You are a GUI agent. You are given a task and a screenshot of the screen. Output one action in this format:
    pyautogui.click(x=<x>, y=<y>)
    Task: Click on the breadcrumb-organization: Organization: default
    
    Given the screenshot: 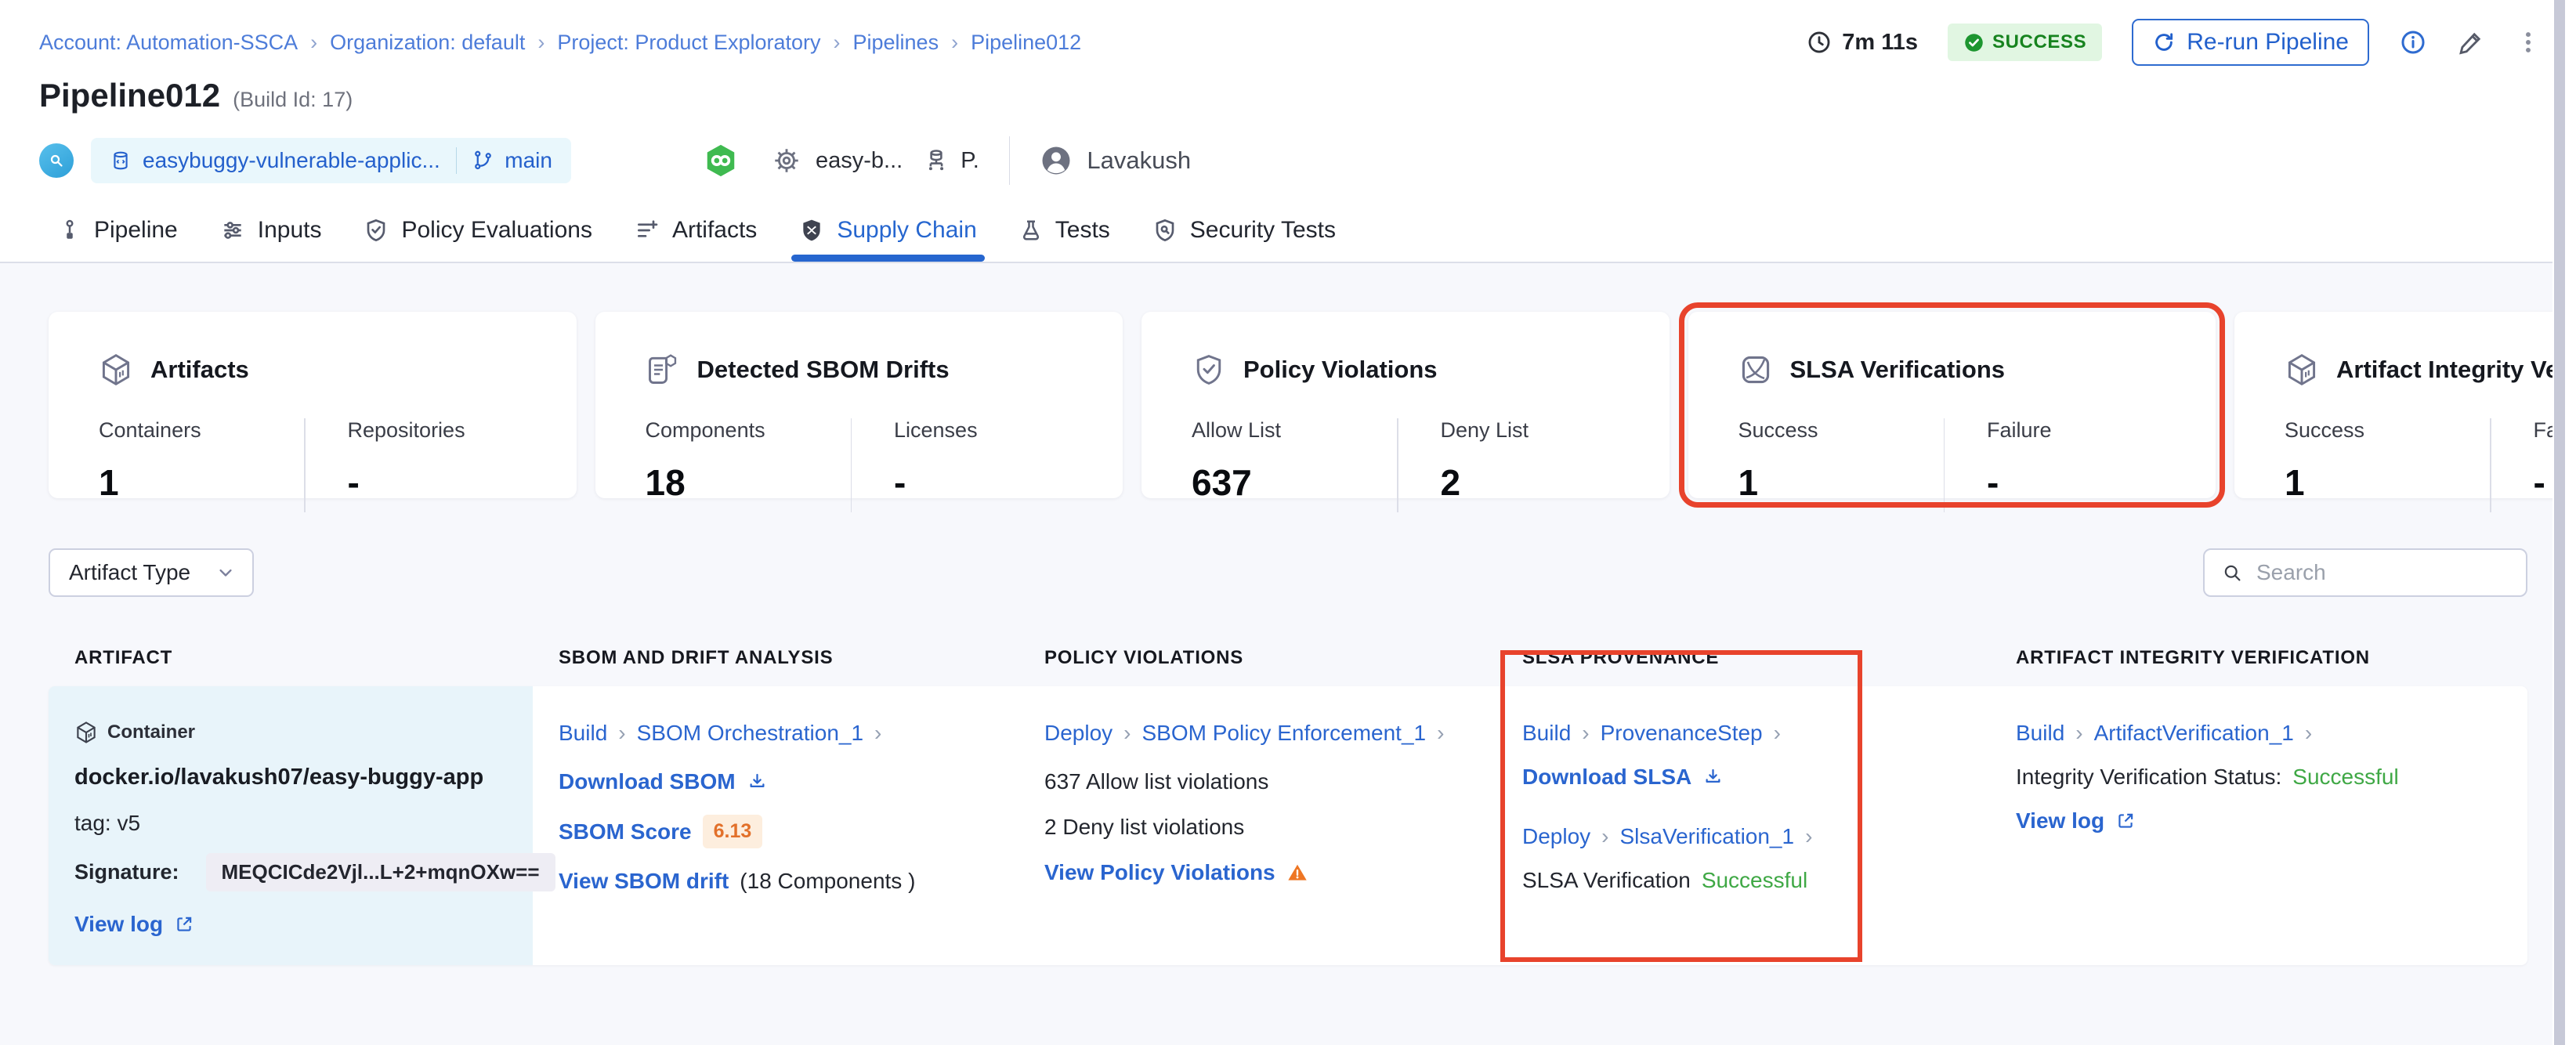 What is the action you would take?
    pyautogui.click(x=443, y=43)
    